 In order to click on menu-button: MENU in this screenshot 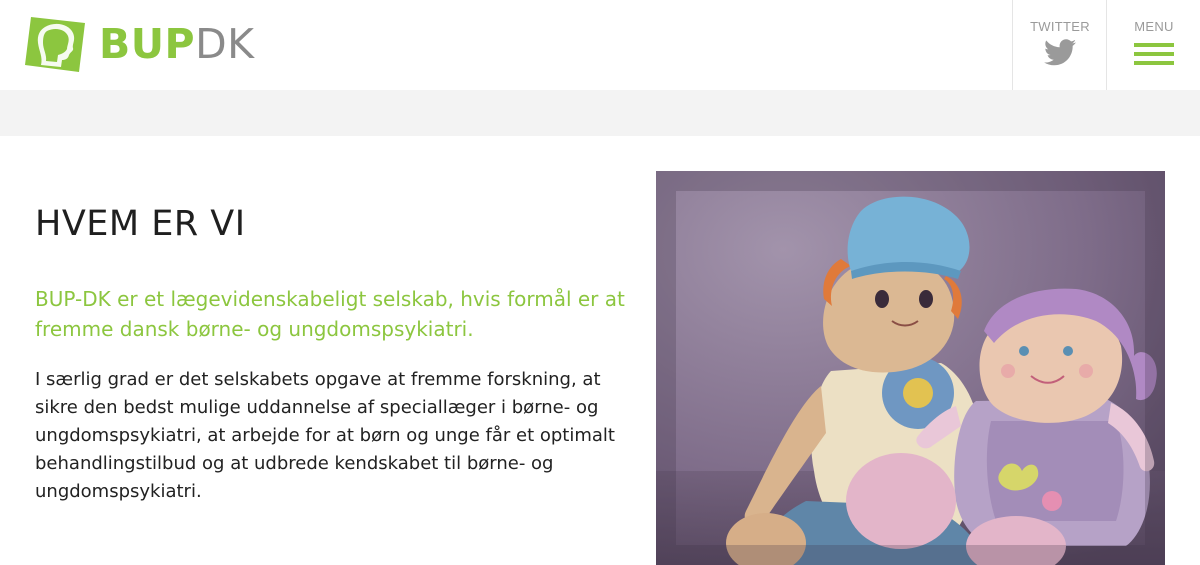, I will do `click(1153, 45)`.